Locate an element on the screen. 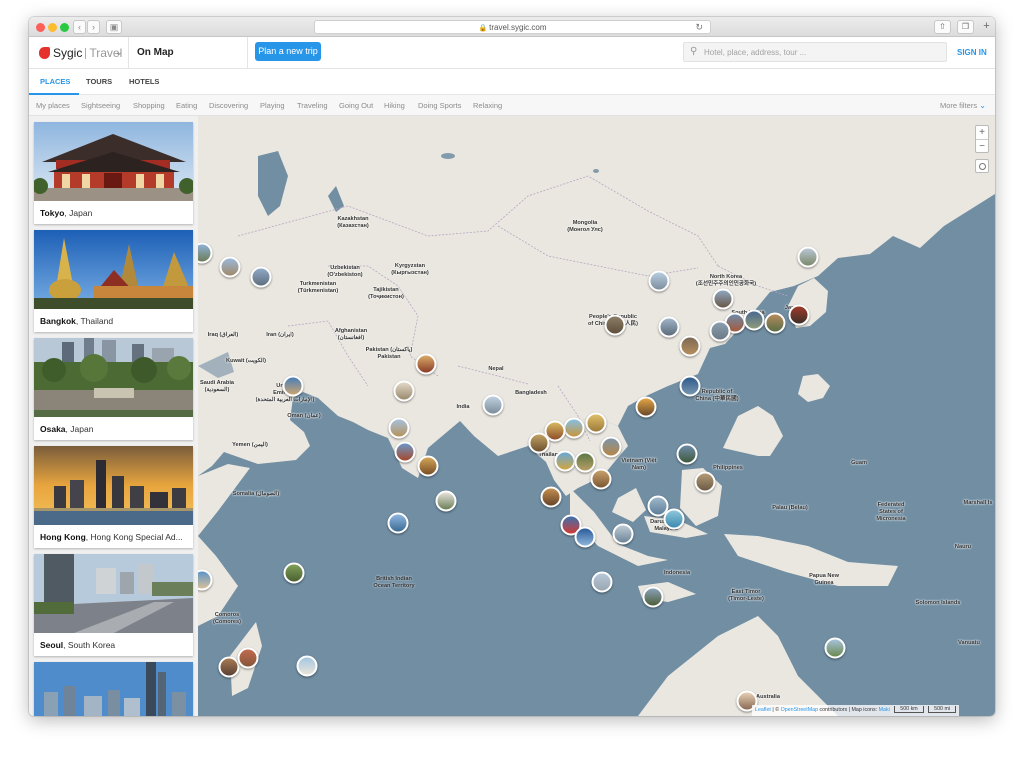  share-icon: ⇧ is located at coordinates (942, 27).